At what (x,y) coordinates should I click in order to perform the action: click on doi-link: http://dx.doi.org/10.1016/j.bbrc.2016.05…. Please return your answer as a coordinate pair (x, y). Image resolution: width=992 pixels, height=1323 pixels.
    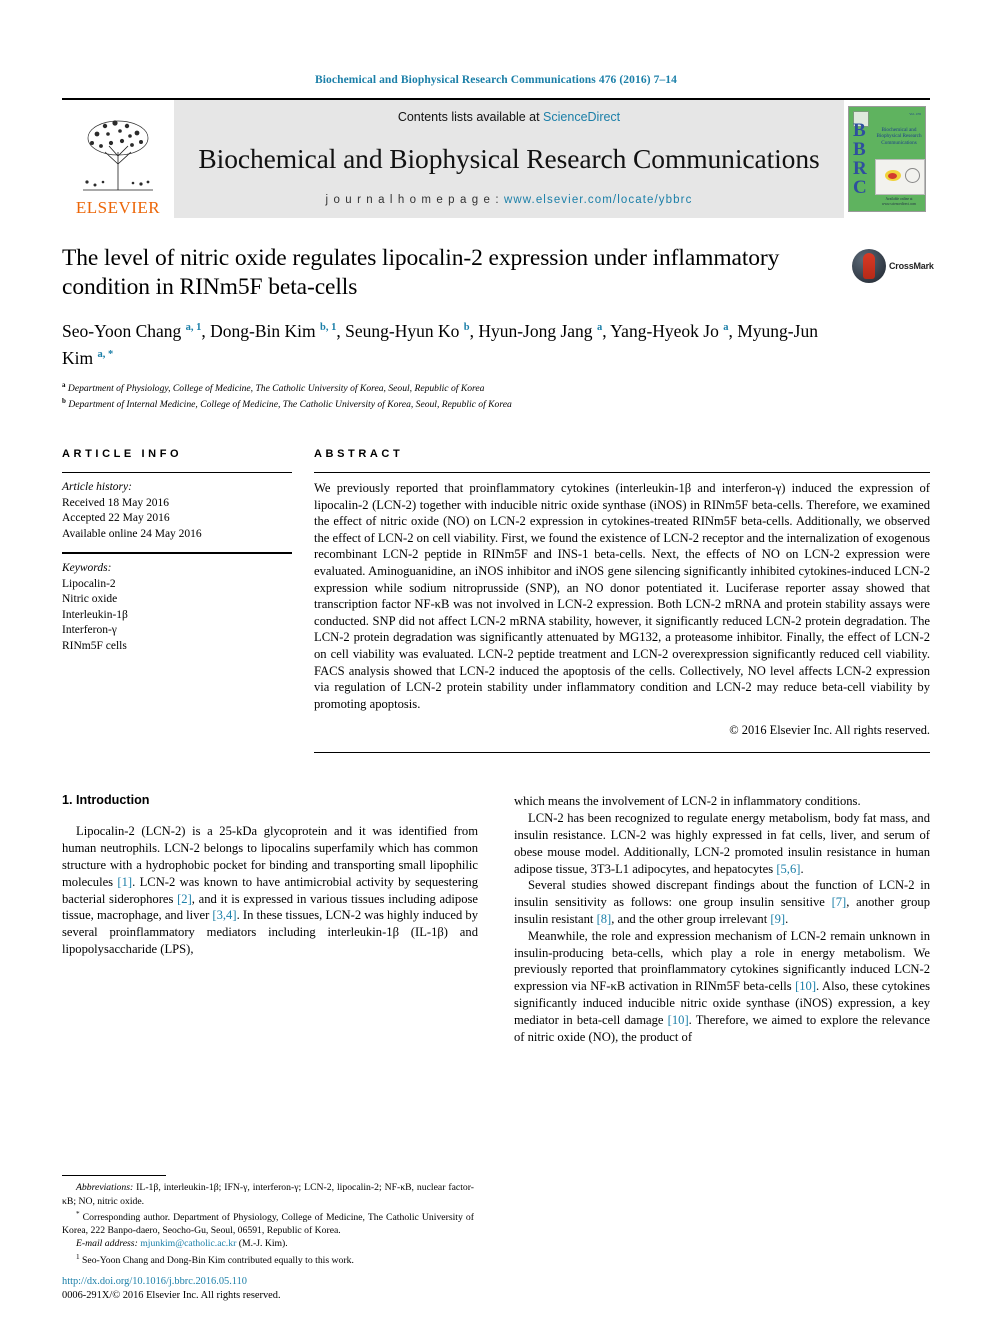
    Looking at the image, I should click on (171, 1282).